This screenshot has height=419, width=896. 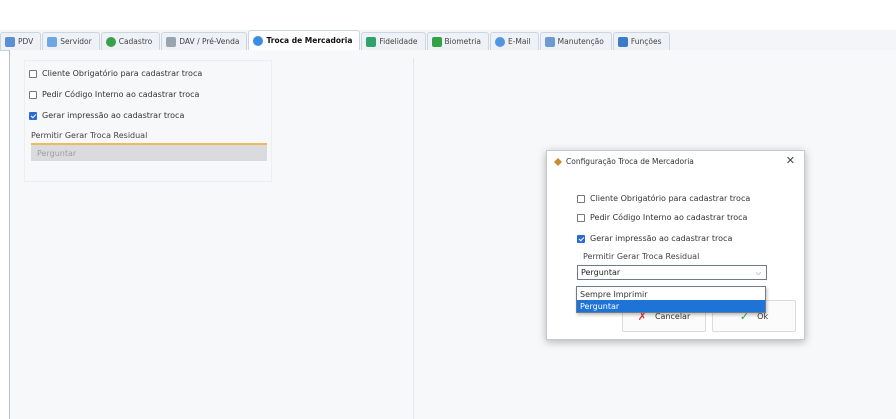 I want to click on tab-label: Manutenção, so click(x=580, y=41).